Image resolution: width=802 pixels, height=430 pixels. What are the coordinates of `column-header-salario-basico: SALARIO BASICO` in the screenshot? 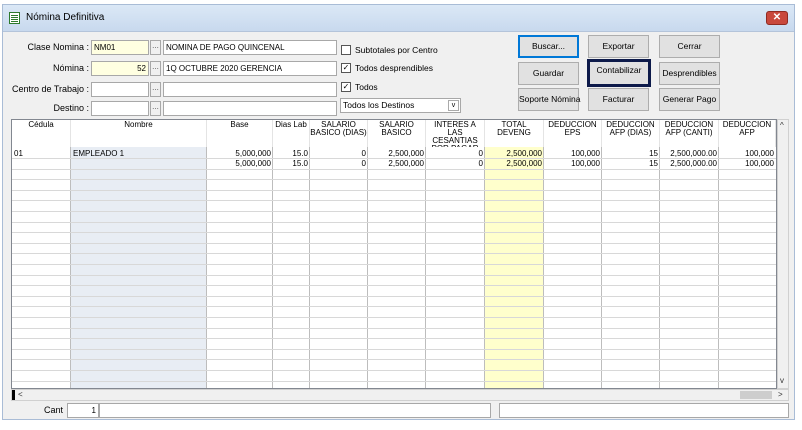 It's located at (397, 133).